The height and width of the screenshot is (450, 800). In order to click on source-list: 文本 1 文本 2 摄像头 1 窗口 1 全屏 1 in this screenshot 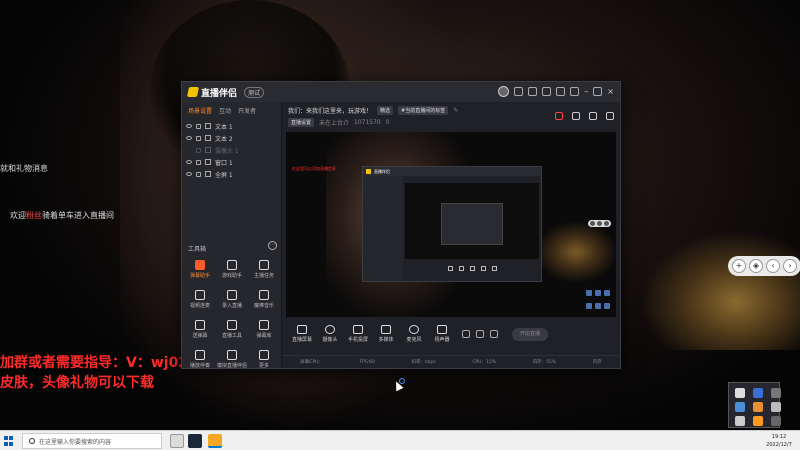, I will do `click(231, 148)`.